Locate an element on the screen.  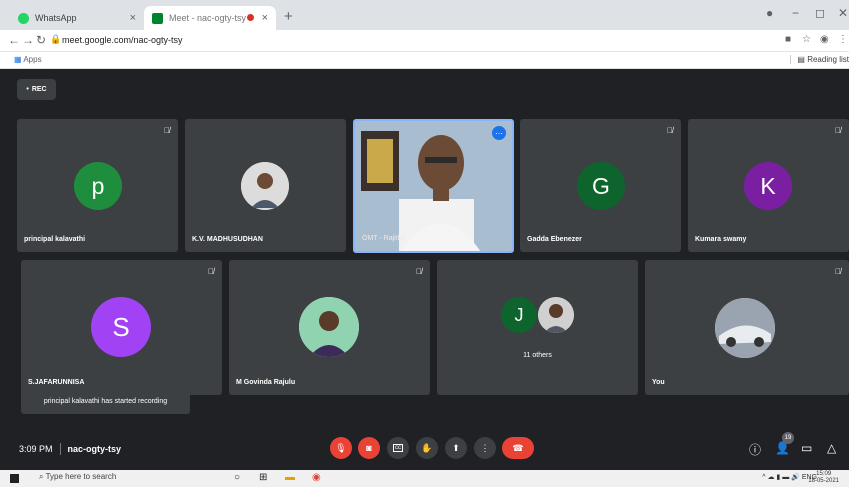
mic-off-icon: 🎙 is located at coordinates (341, 447).